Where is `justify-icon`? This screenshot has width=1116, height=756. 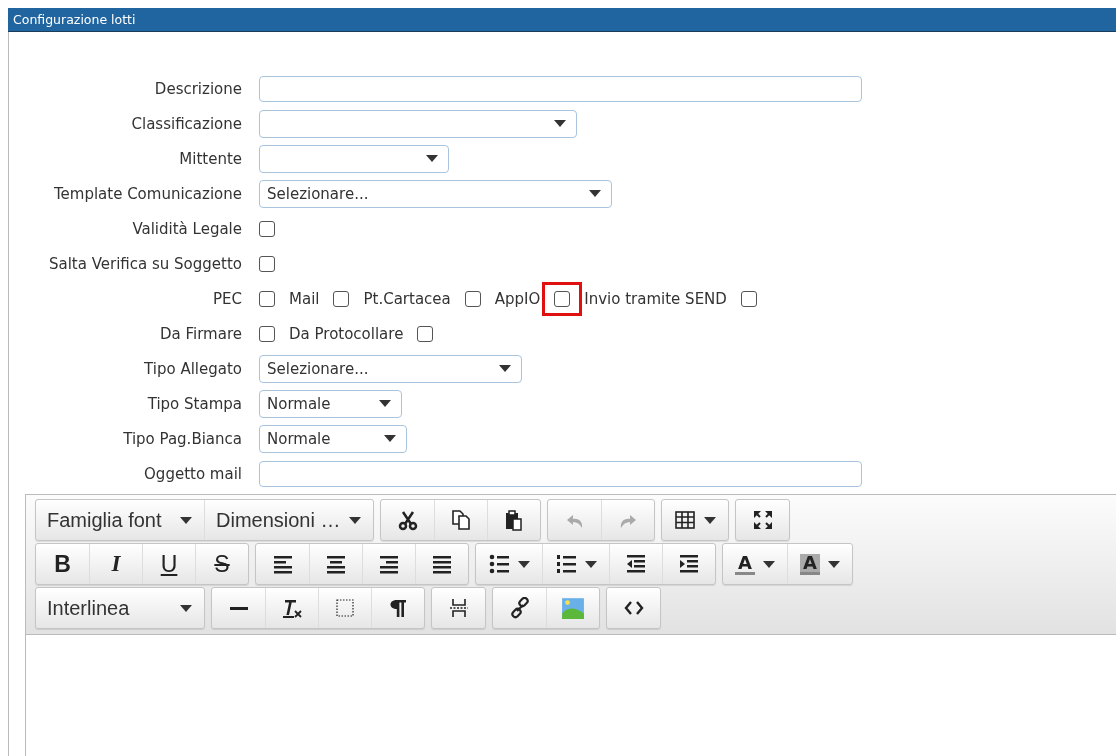 justify-icon is located at coordinates (442, 564).